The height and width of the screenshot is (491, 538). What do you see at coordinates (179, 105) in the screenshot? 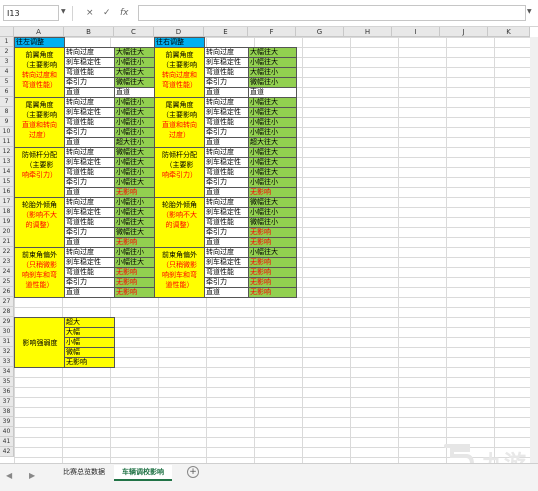
I see `setting-title-line: 尾翼角度` at bounding box center [179, 105].